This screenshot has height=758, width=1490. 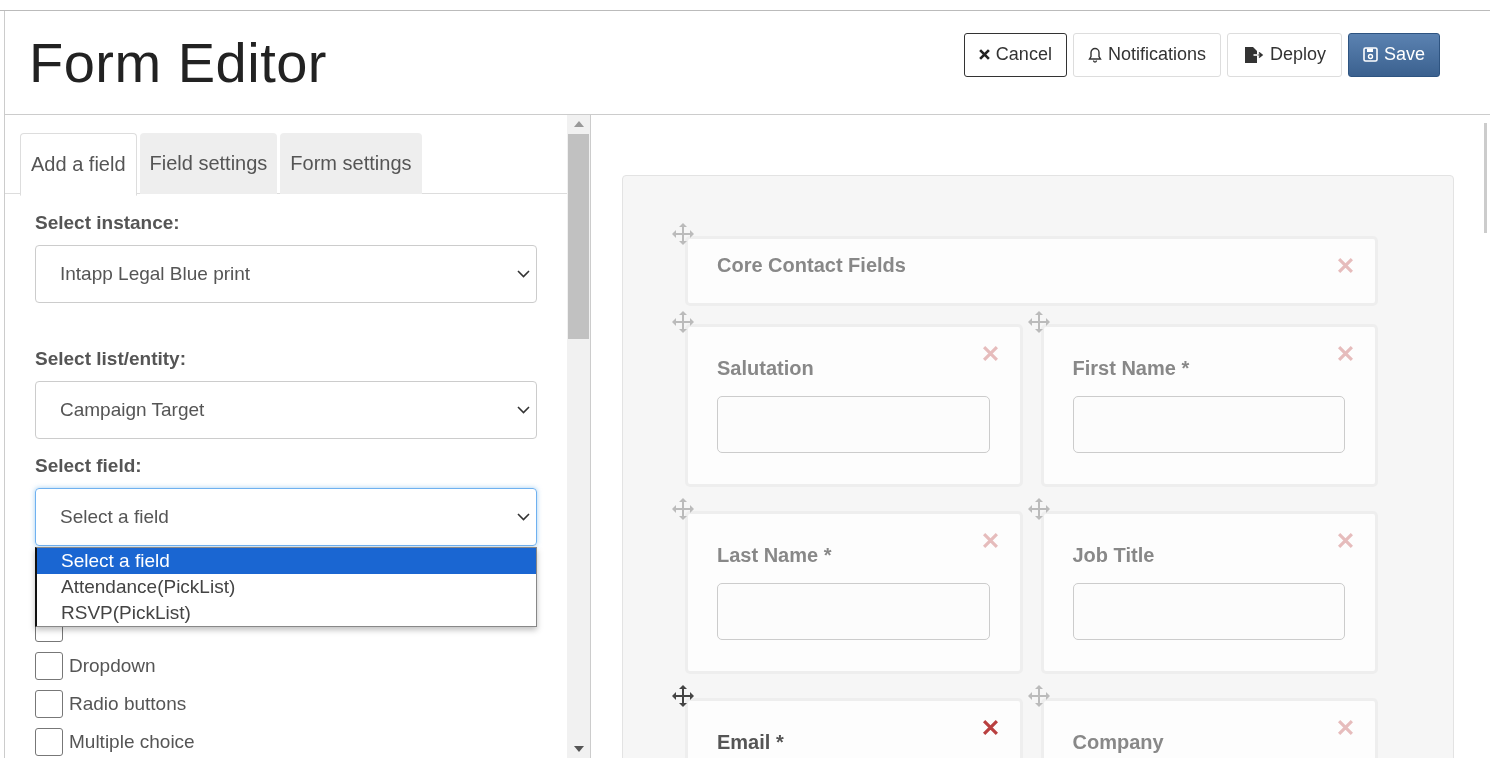 What do you see at coordinates (990, 727) in the screenshot?
I see `delete-icon` at bounding box center [990, 727].